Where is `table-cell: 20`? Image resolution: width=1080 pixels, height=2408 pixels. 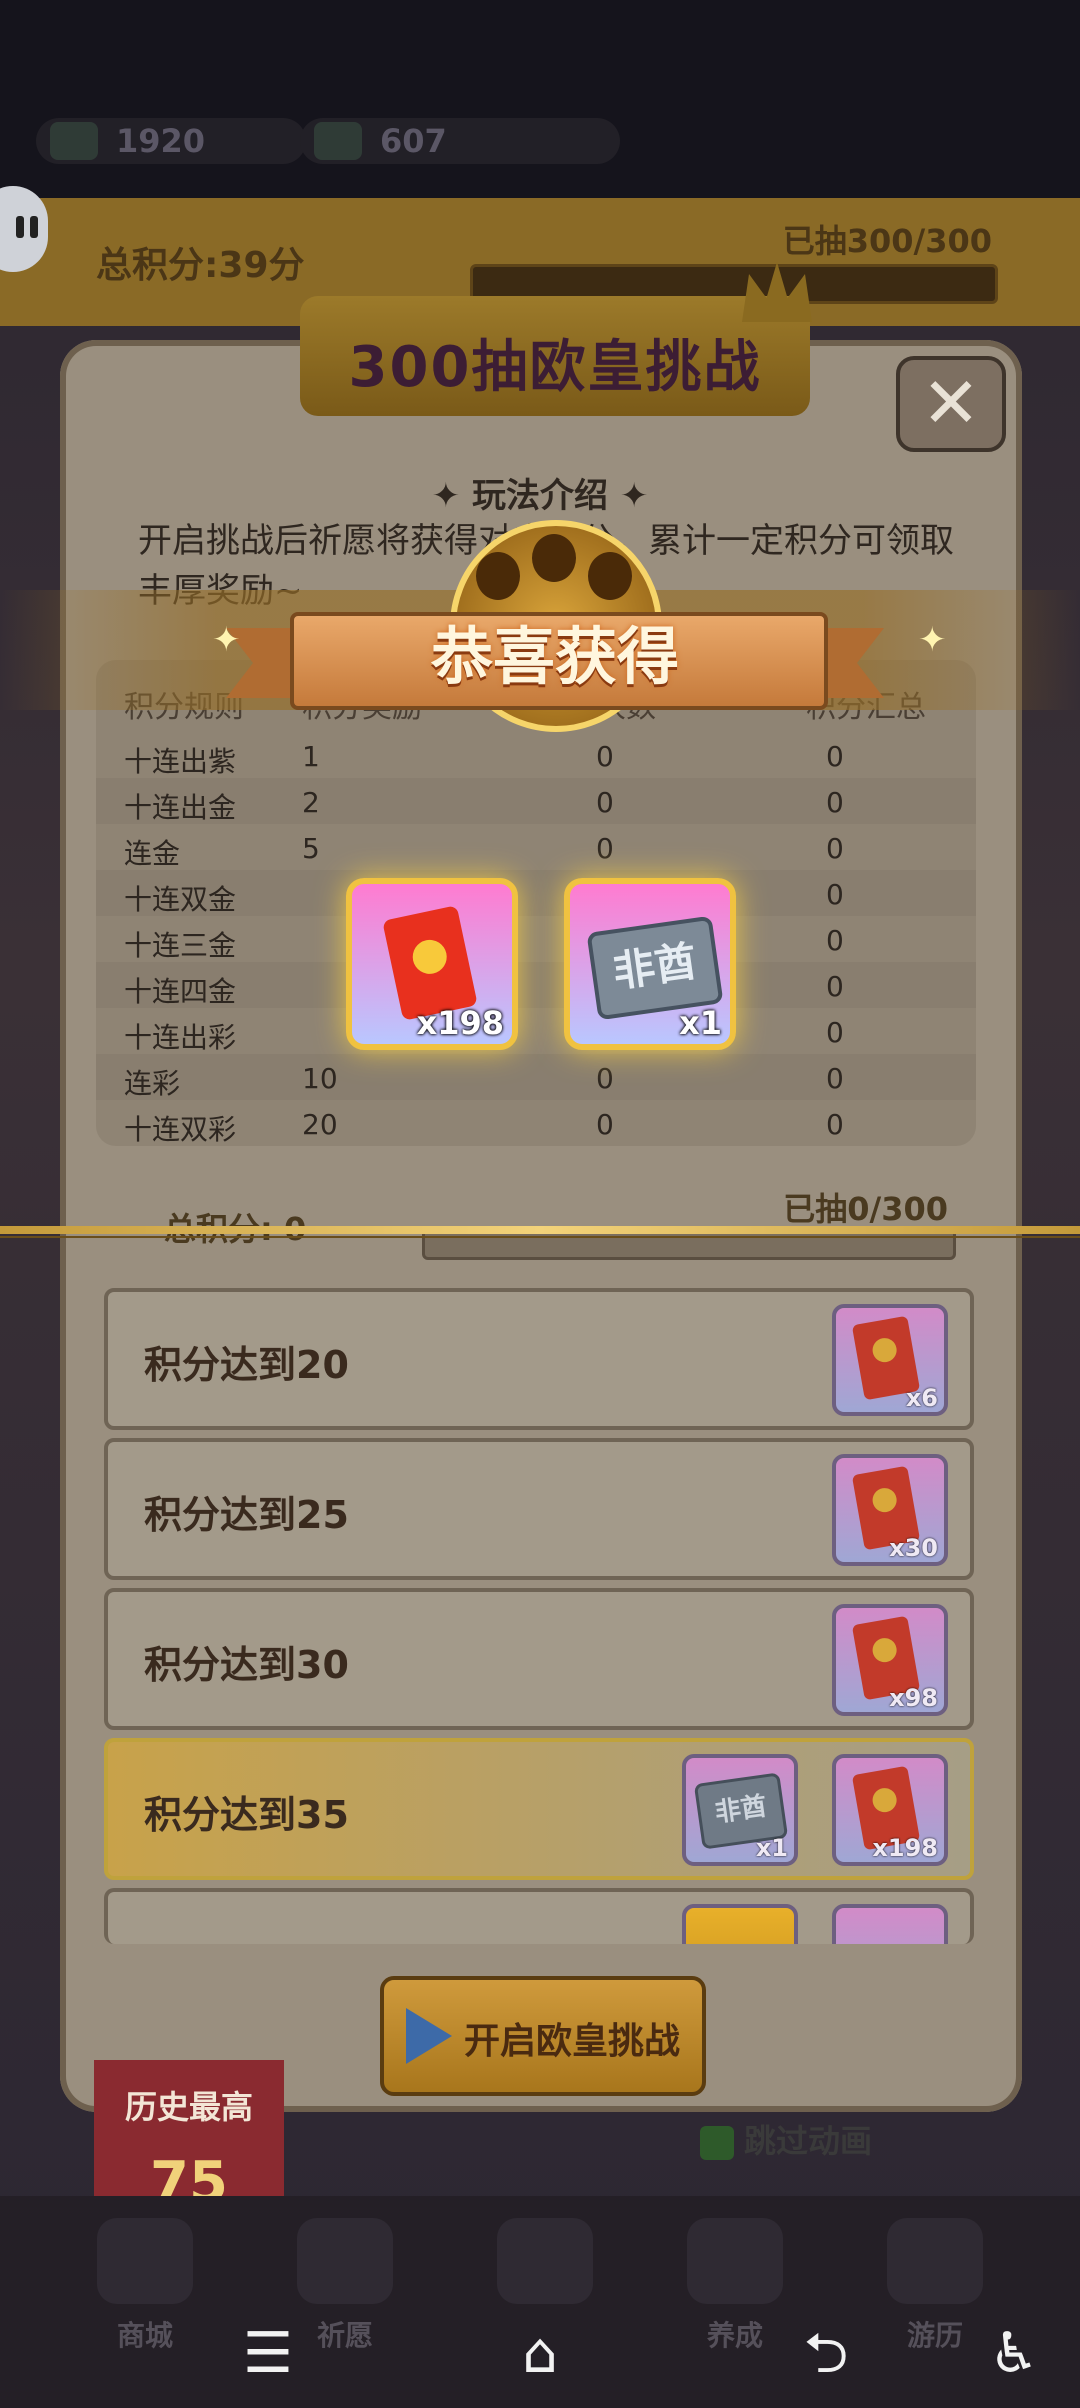
table-cell: 20 is located at coordinates (320, 1124).